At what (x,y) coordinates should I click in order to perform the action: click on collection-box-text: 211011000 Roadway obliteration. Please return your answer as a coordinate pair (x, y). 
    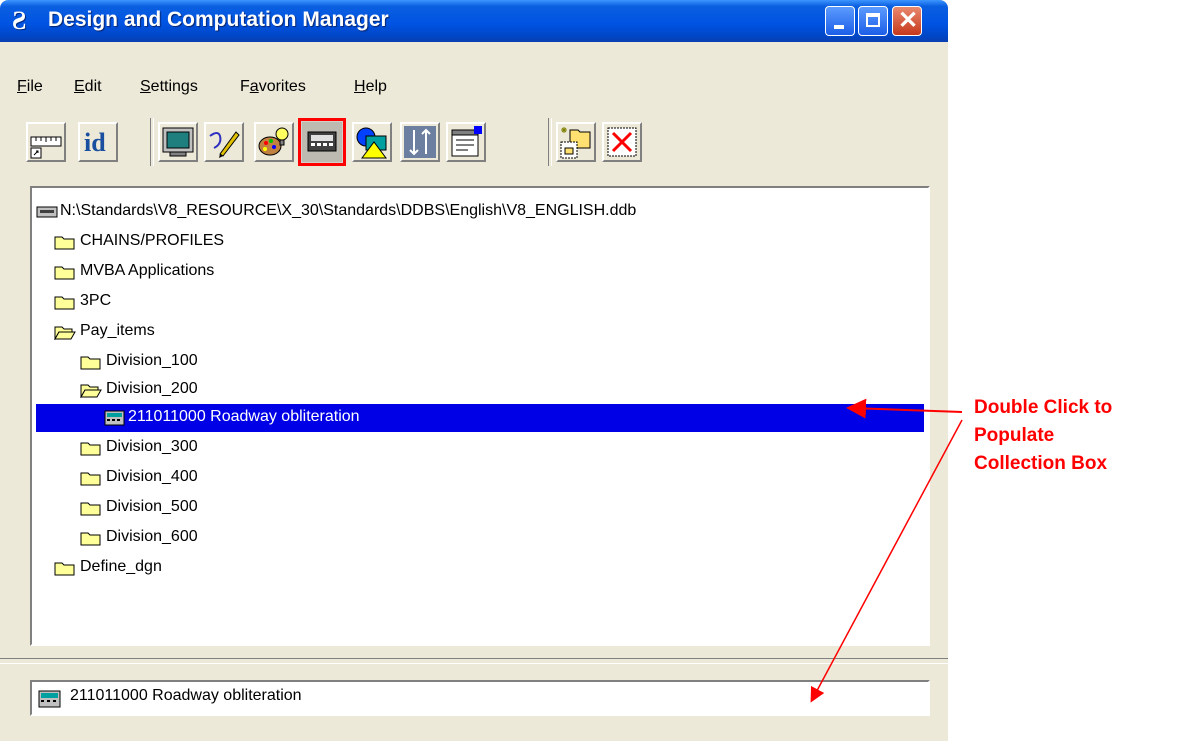
    Looking at the image, I should click on (186, 695).